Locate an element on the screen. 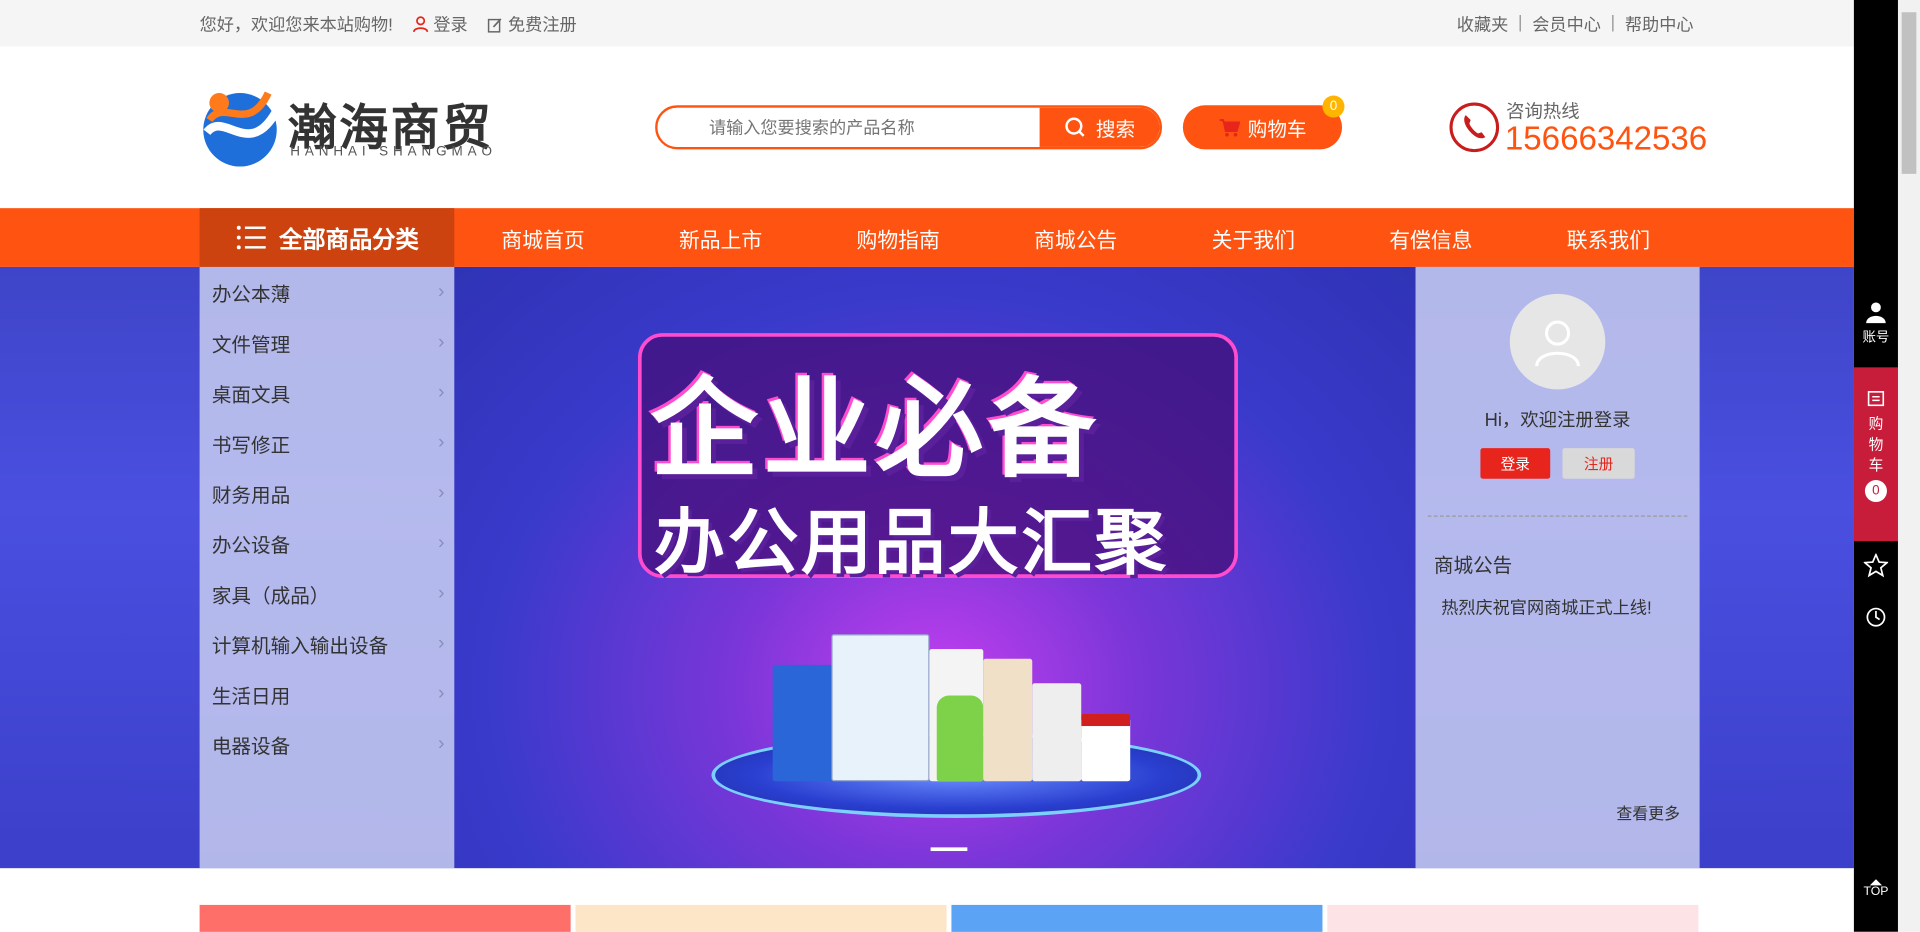  search-button: 搜索 is located at coordinates (1099, 127).